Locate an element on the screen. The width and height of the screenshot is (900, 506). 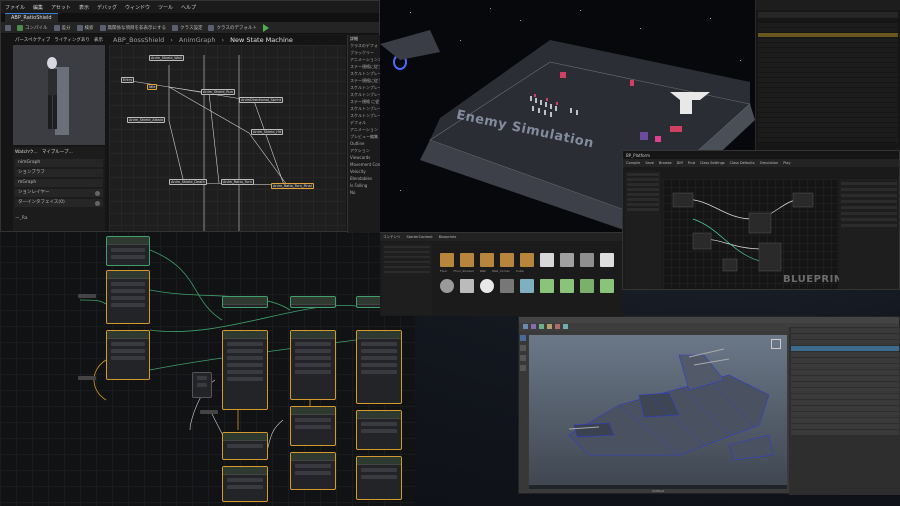
state-node: Idle is located at coordinates (152, 87).